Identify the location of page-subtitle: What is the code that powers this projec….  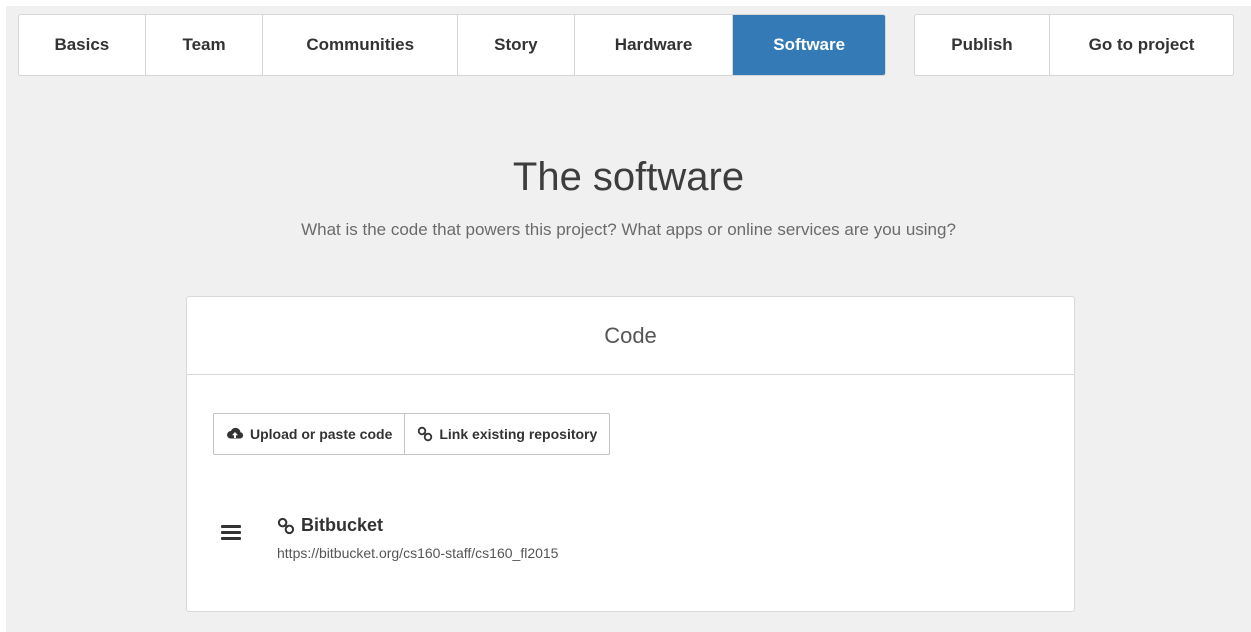
(628, 229).